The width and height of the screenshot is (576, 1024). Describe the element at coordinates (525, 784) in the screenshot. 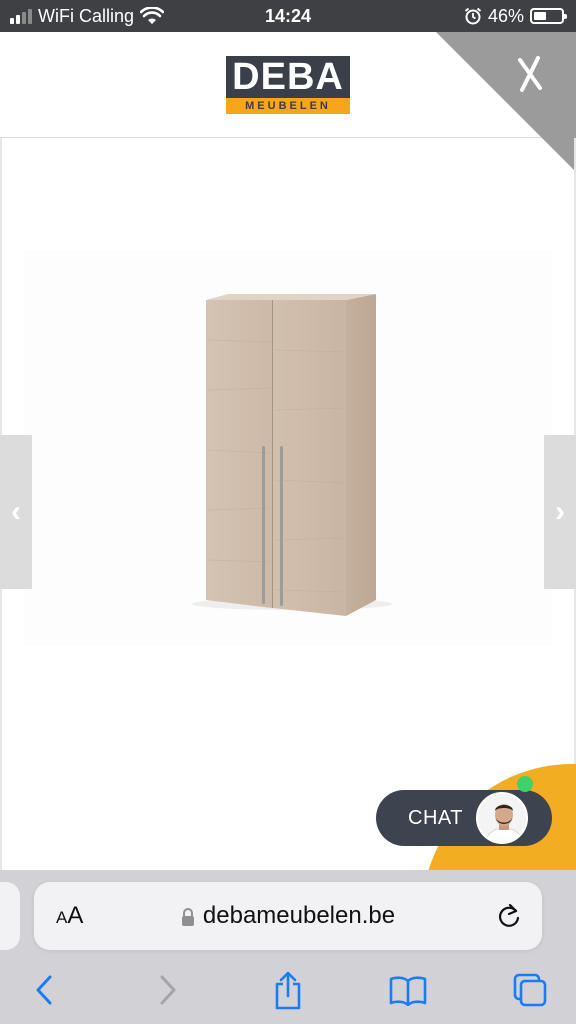

I see `online-status-dot` at that location.